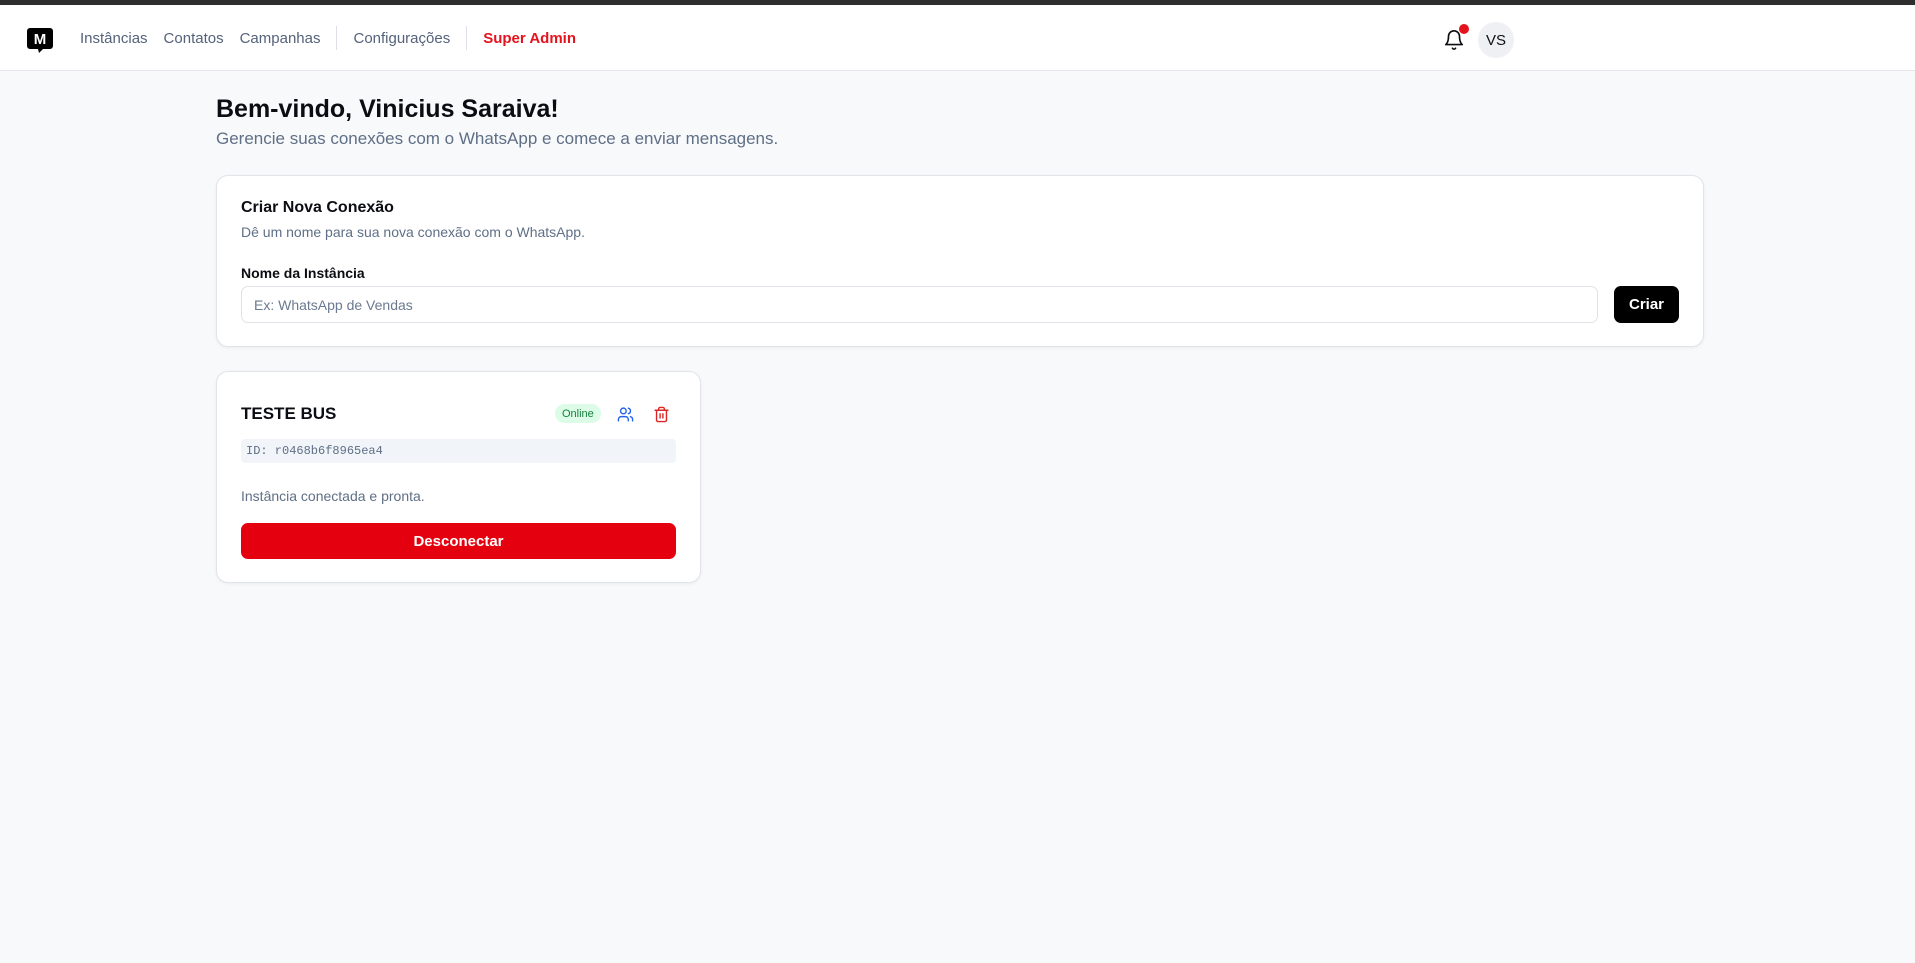 The height and width of the screenshot is (963, 1915). Describe the element at coordinates (317, 207) in the screenshot. I see `create-connection-title: Criar Nova Conexão` at that location.